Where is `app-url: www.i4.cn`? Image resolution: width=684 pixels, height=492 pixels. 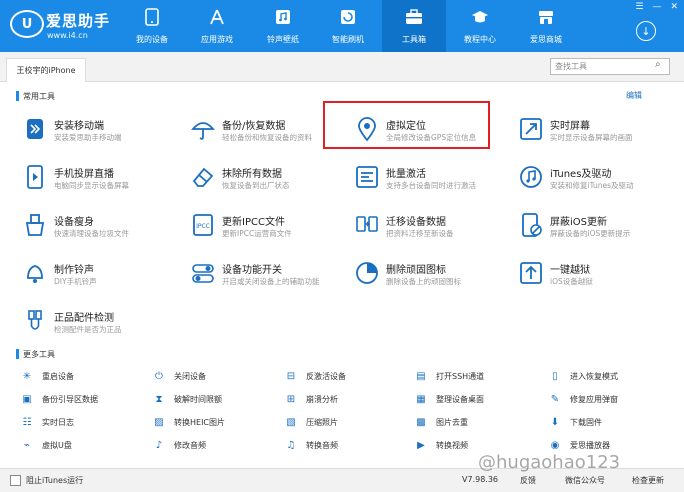 app-url: www.i4.cn is located at coordinates (67, 35).